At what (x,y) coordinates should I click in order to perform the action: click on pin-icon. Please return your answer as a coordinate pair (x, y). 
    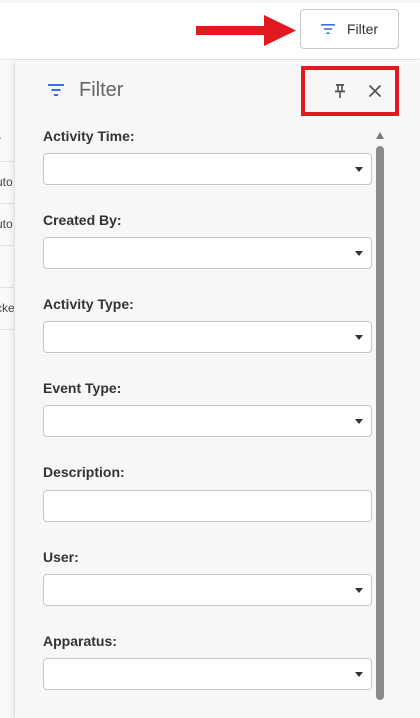
    Looking at the image, I should click on (340, 91).